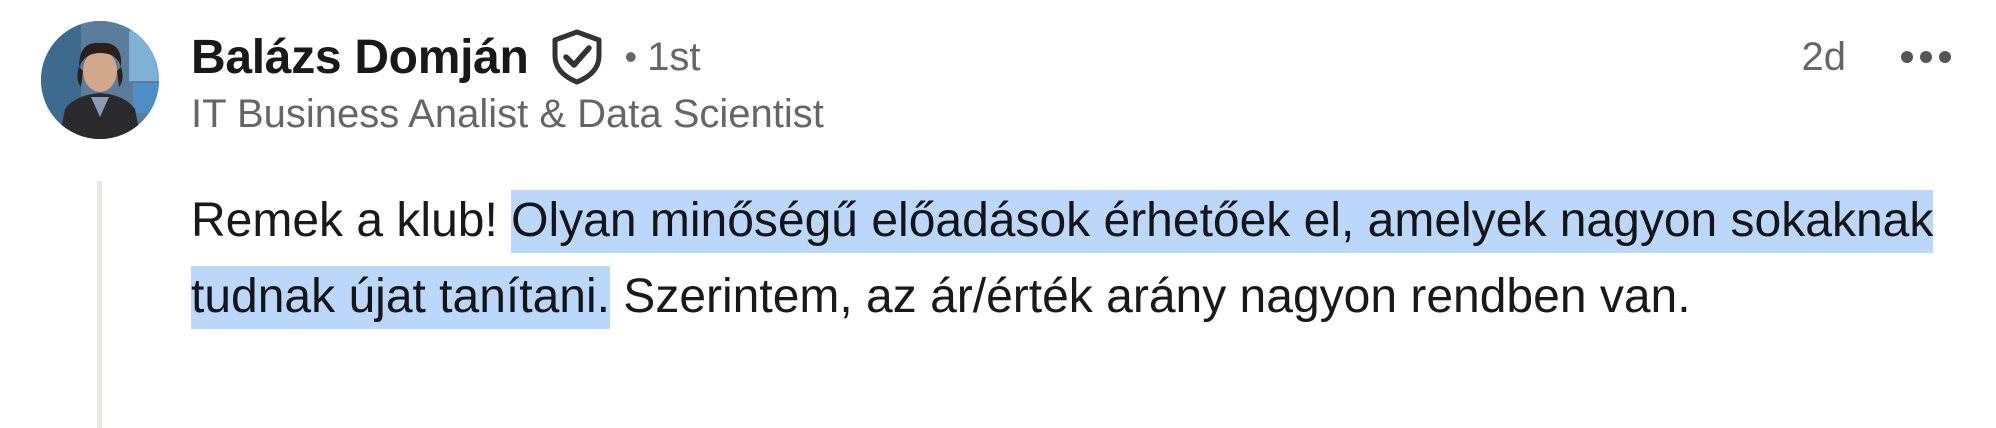 This screenshot has height=428, width=1996. I want to click on verified-shield-icon, so click(577, 57).